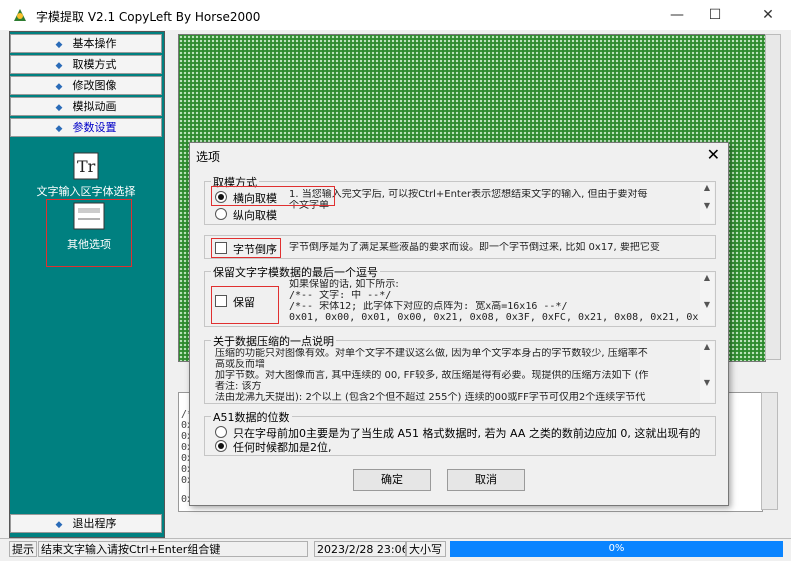 The width and height of the screenshot is (791, 561). I want to click on compress-line-4: 者注: 该方, so click(238, 386).